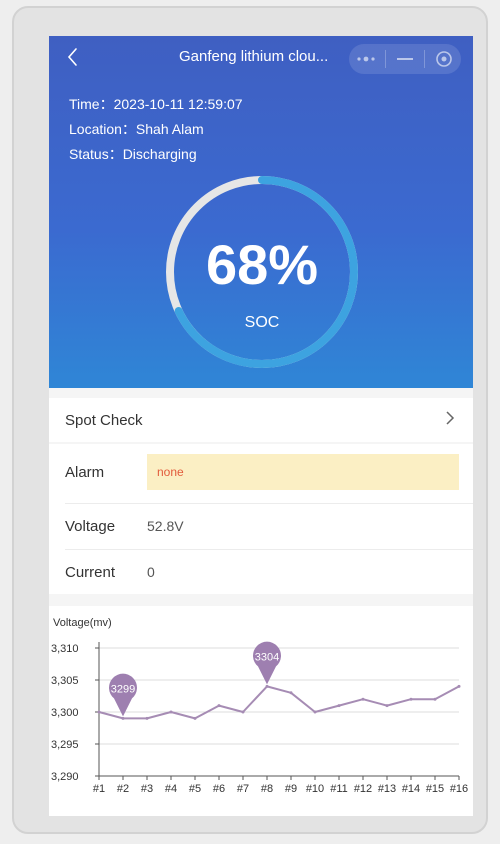  What do you see at coordinates (82, 623) in the screenshot?
I see `y-axis-title: Voltage(mv)` at bounding box center [82, 623].